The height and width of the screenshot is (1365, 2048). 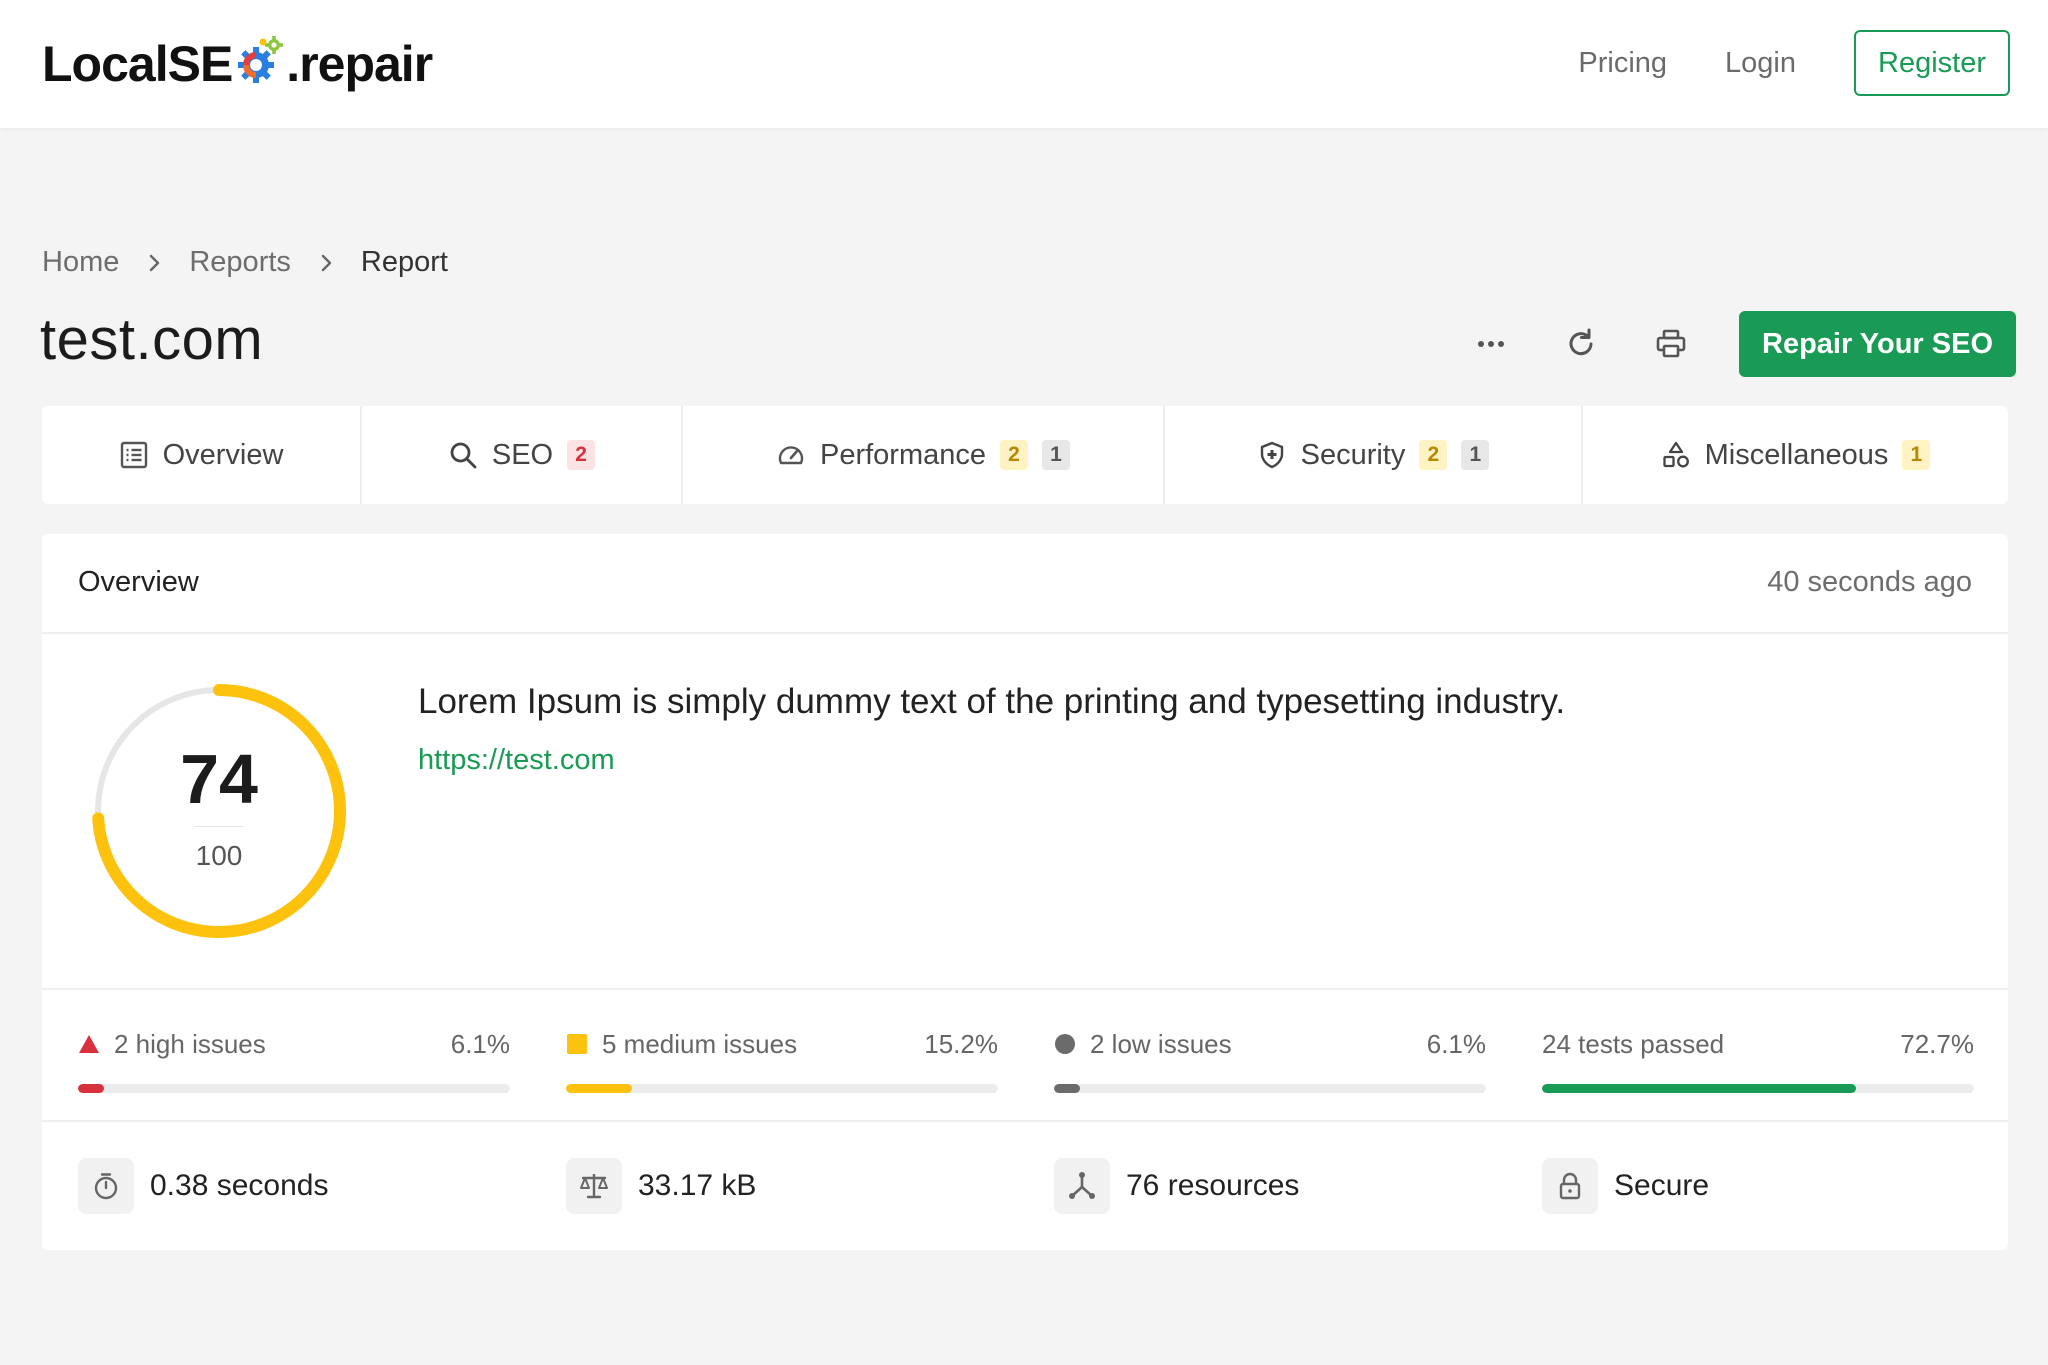 What do you see at coordinates (791, 455) in the screenshot?
I see `speedometer-icon` at bounding box center [791, 455].